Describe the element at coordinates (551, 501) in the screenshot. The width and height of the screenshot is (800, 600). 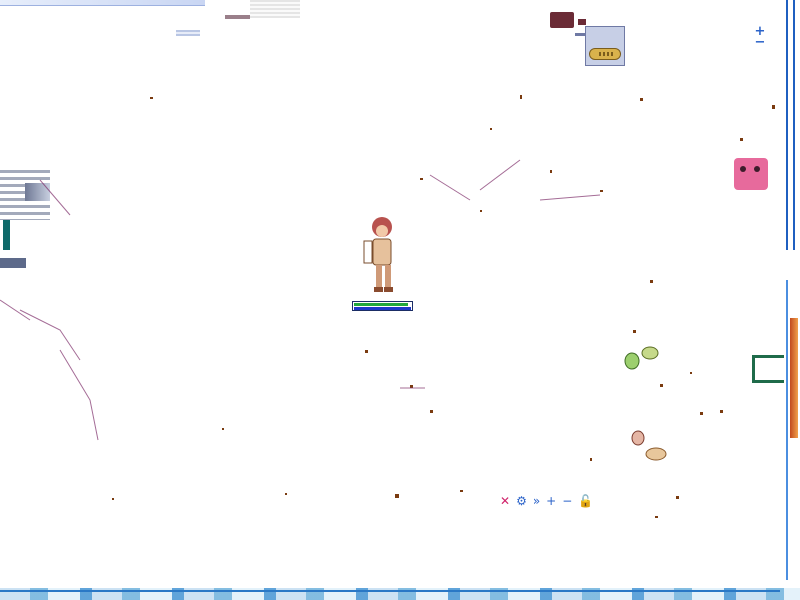
I see `plus-icon: +` at that location.